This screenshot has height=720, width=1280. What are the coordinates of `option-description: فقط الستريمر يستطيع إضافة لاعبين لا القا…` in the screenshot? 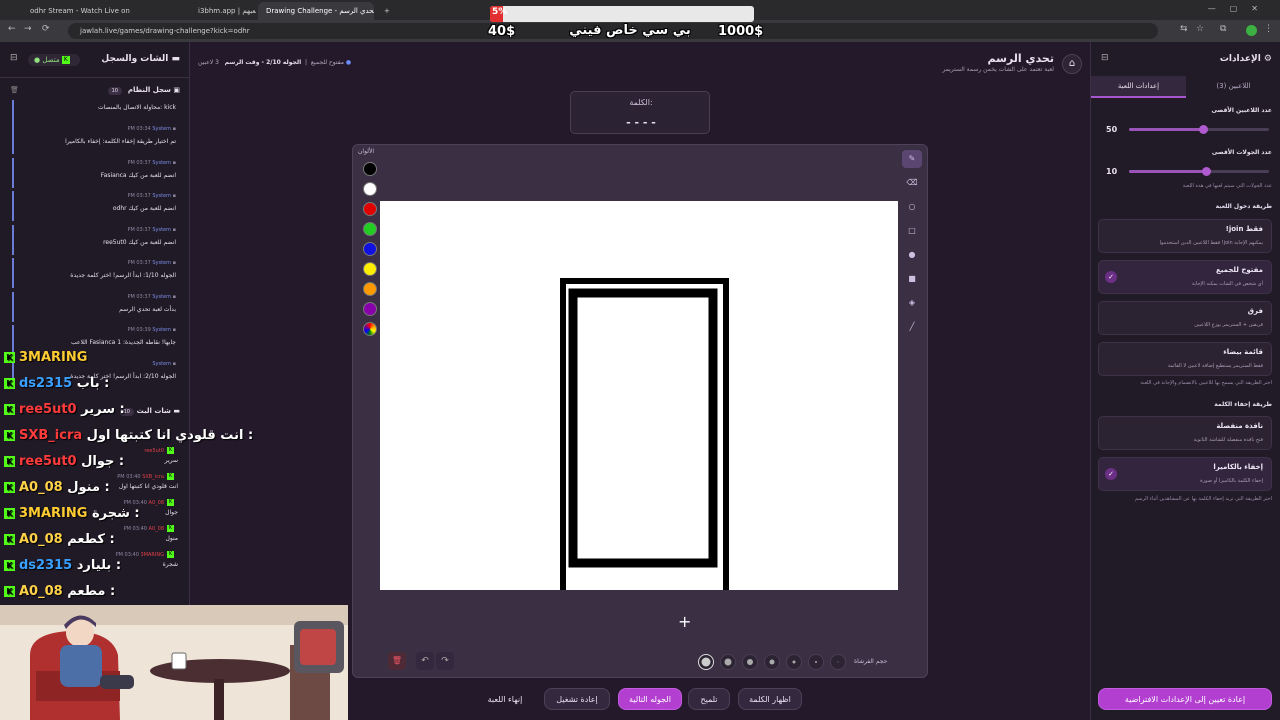 It's located at (1215, 366).